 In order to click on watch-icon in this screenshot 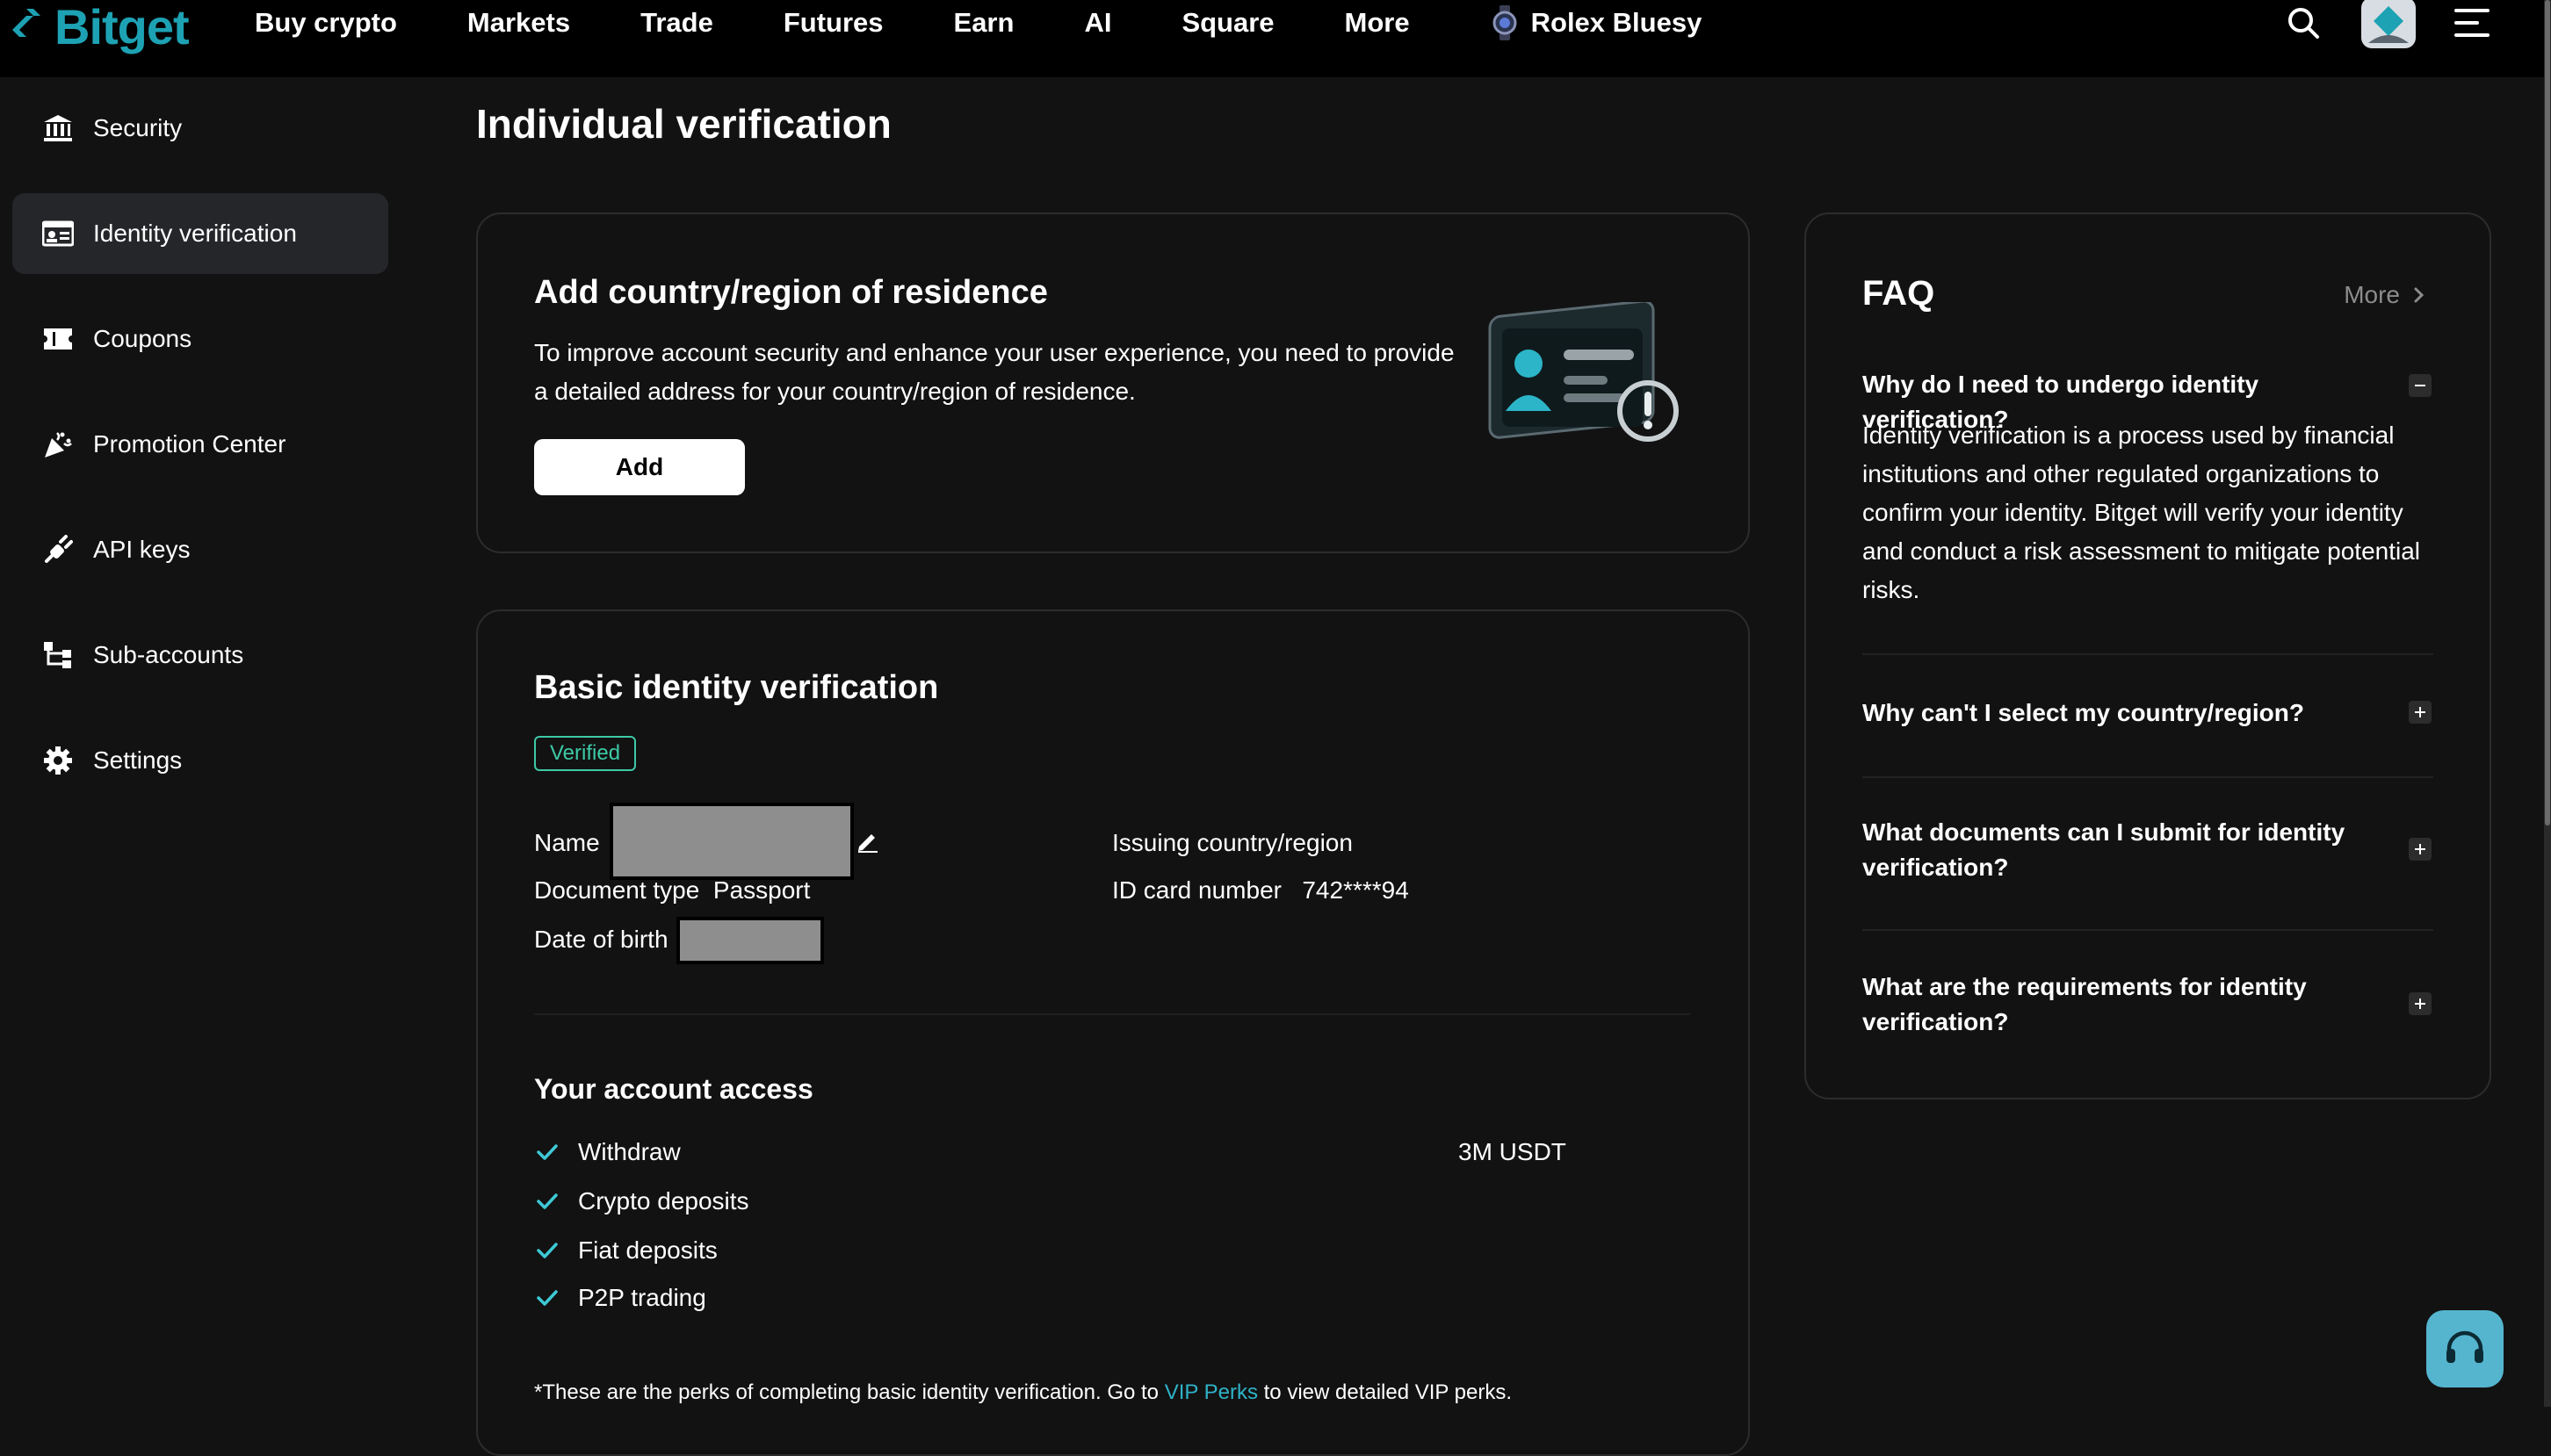, I will do `click(1505, 22)`.